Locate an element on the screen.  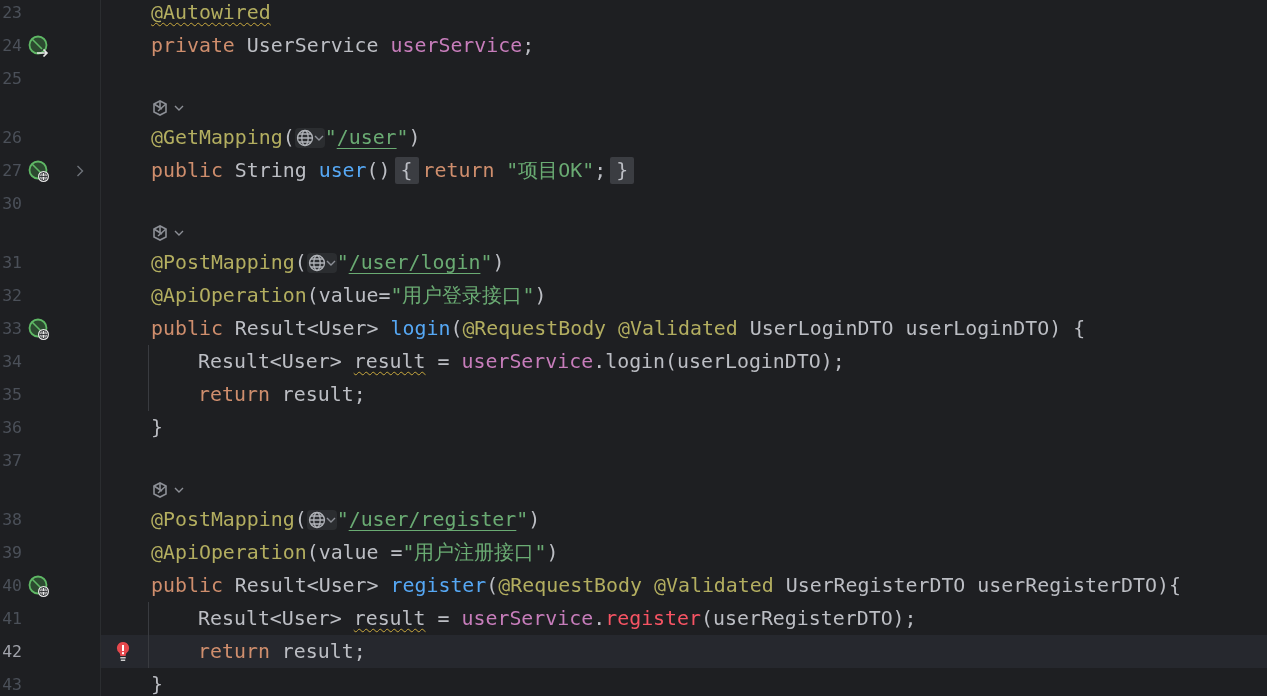
error-bulb-icon is located at coordinates (123, 651).